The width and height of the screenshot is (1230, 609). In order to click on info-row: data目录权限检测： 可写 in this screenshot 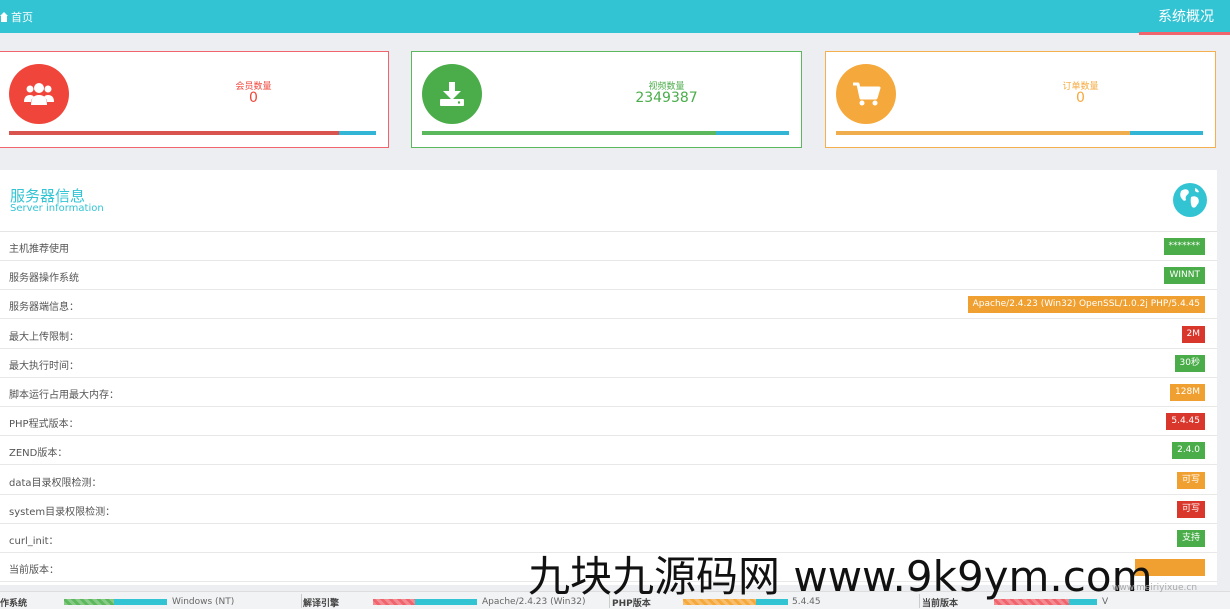, I will do `click(608, 480)`.